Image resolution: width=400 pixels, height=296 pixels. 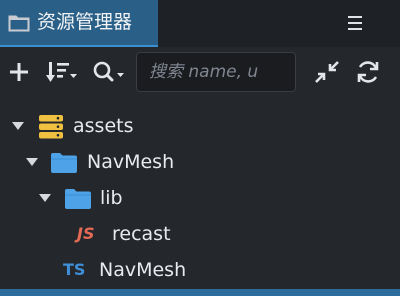 I want to click on tree-item-navmesh-folder: NavMesh, so click(x=200, y=162).